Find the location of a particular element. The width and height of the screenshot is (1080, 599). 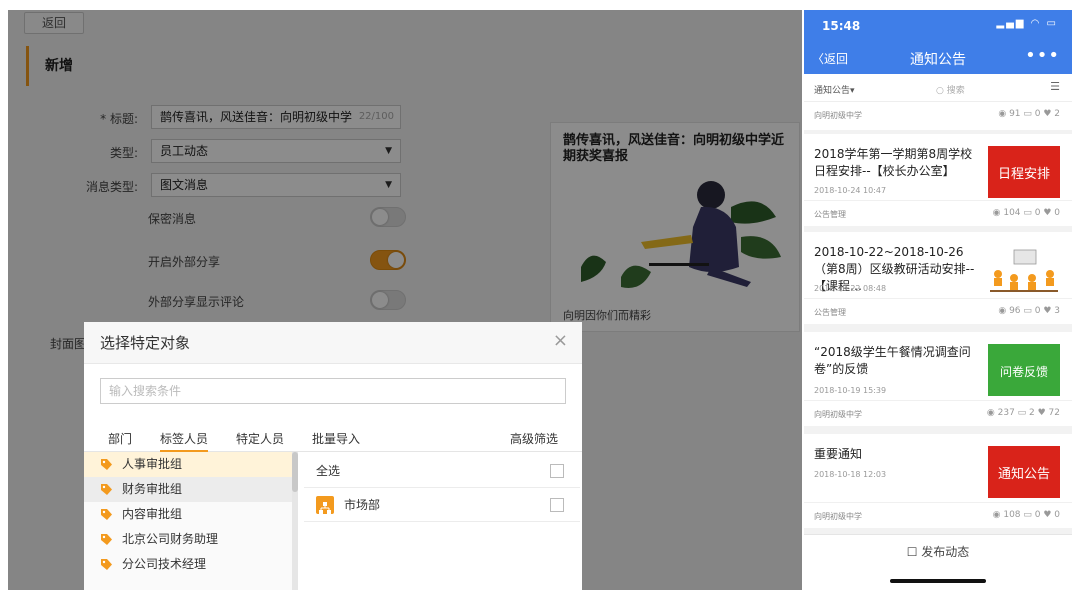

tag-group-list: 人事审批组 财务审批组 内容审批组 北京公司财务助理 分公司技术经理 is located at coordinates (191, 521).